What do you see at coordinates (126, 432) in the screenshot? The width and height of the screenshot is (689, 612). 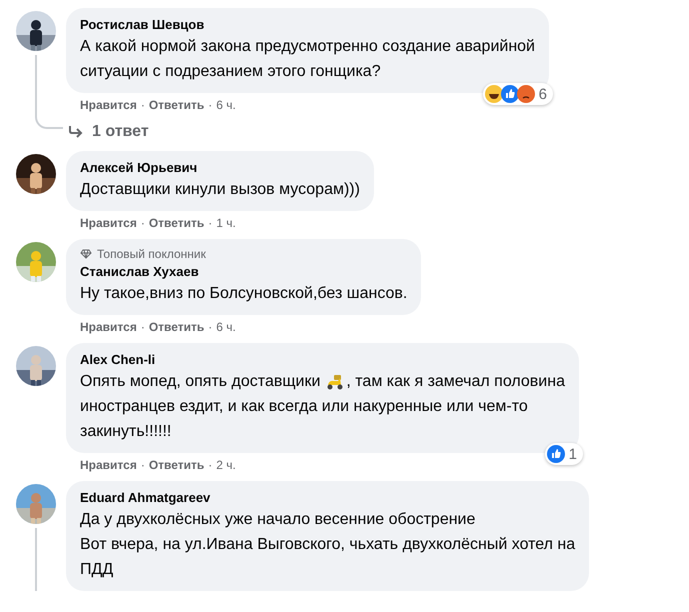 I see `comment-text: закинуть!!!!!!` at bounding box center [126, 432].